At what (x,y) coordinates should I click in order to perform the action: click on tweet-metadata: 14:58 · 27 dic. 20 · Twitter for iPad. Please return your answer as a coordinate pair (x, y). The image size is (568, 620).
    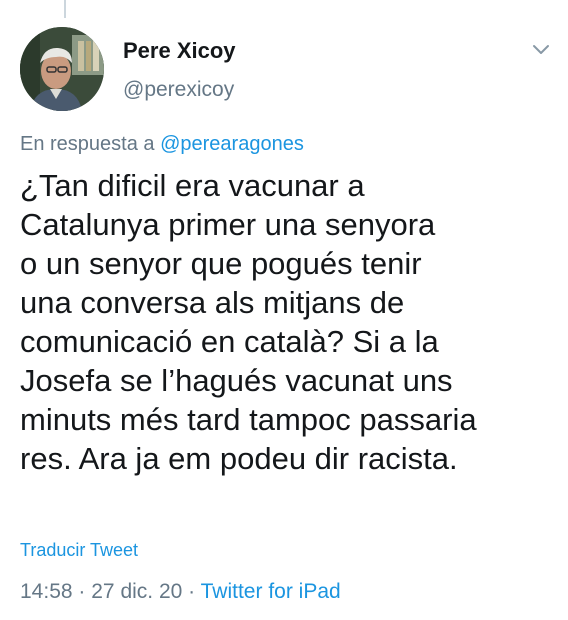
    Looking at the image, I should click on (180, 592).